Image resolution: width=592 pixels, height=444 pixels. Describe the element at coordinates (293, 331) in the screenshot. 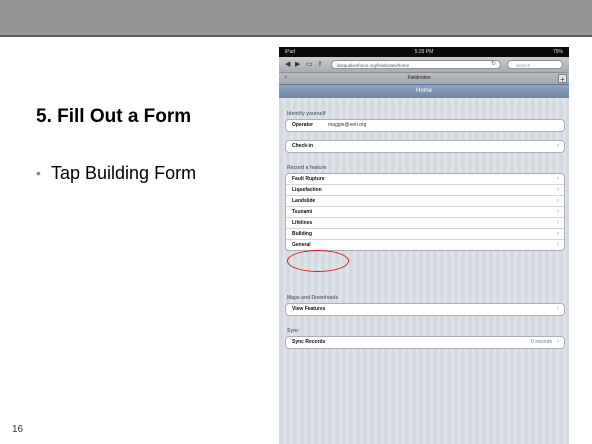

I see `section-label-sync: Sync` at that location.